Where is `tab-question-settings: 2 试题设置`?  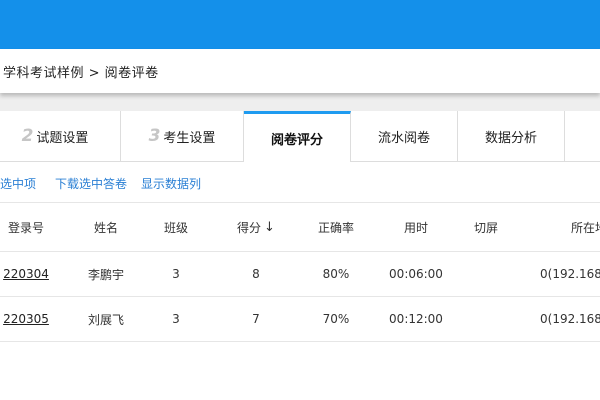
tab-question-settings: 2 试题设置 is located at coordinates (60, 136).